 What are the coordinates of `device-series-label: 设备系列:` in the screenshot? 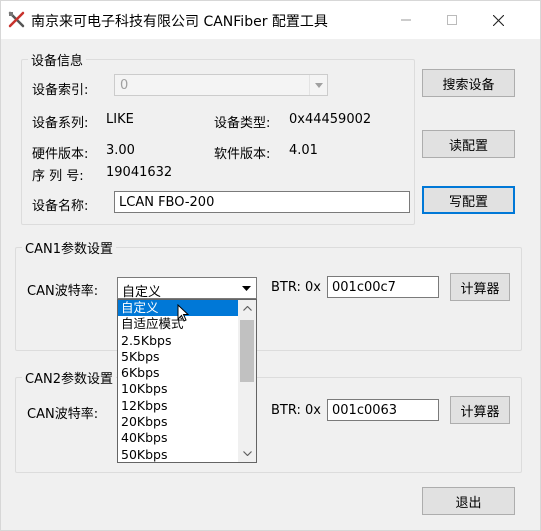 It's located at (60, 123).